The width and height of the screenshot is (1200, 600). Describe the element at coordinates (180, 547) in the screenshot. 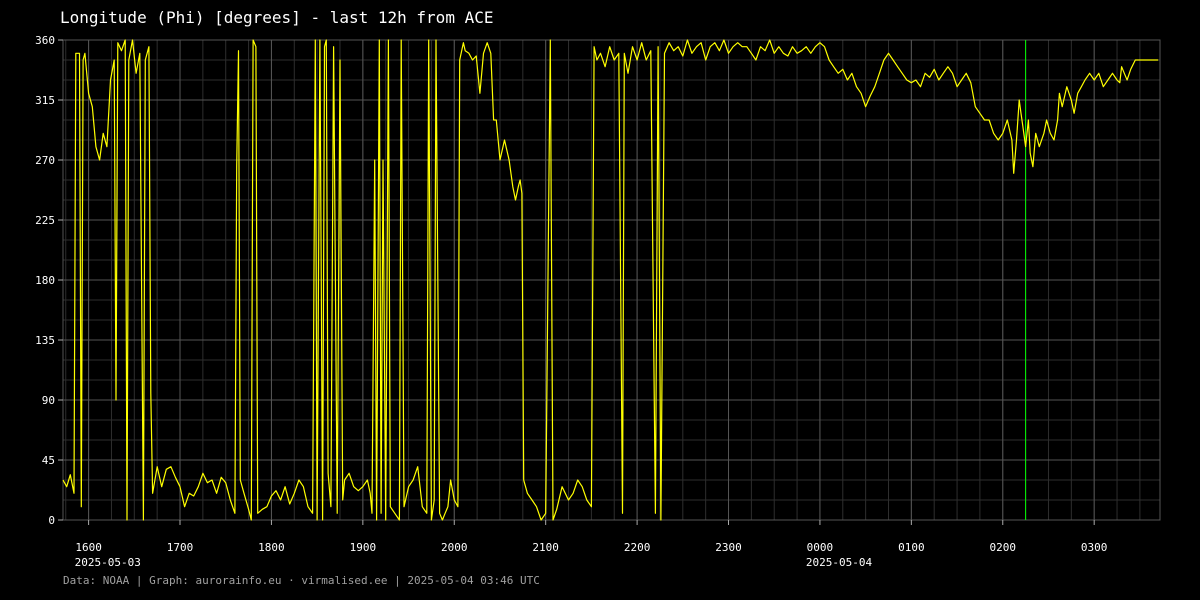

I see `x-tick-label: 1700` at that location.